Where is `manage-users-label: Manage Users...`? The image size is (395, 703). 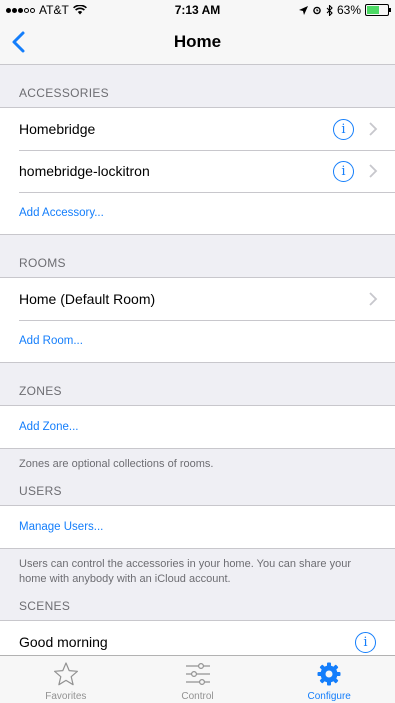 manage-users-label: Manage Users... is located at coordinates (61, 527).